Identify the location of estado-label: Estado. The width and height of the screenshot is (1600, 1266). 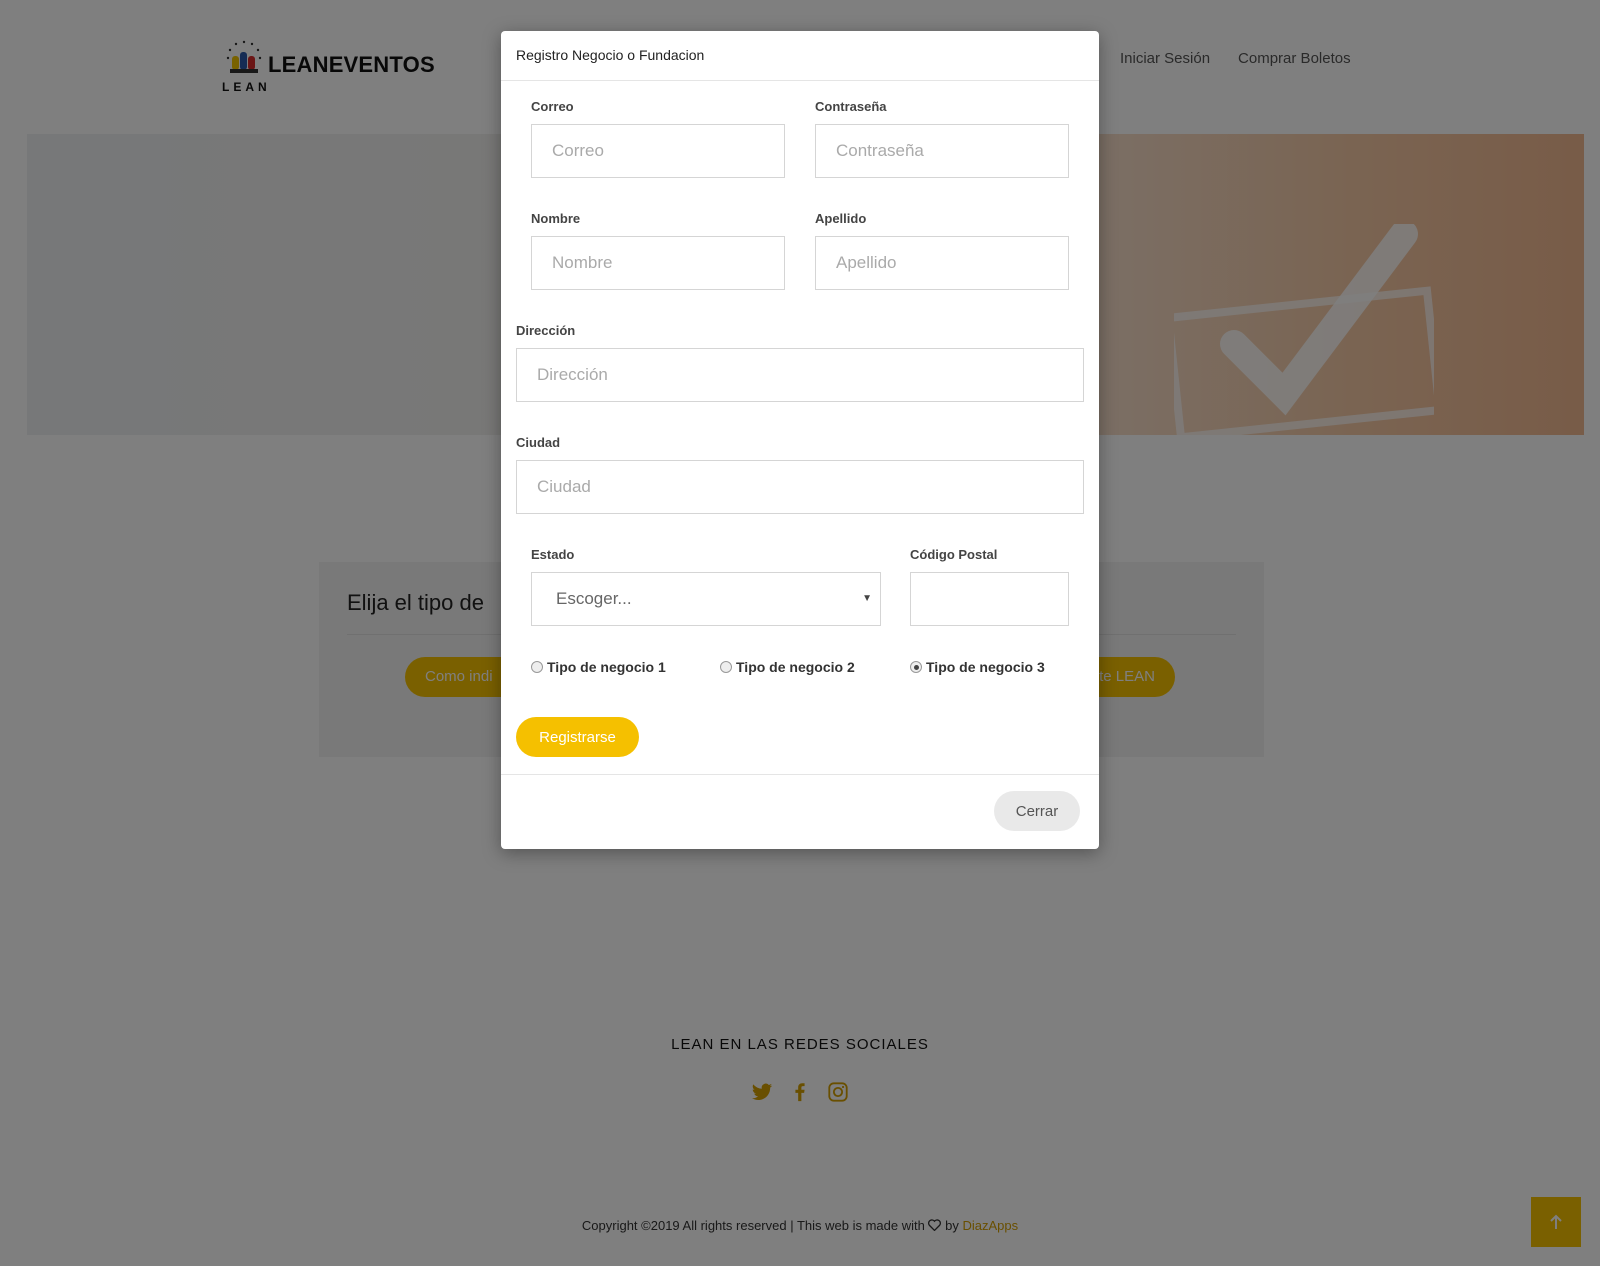
(553, 554).